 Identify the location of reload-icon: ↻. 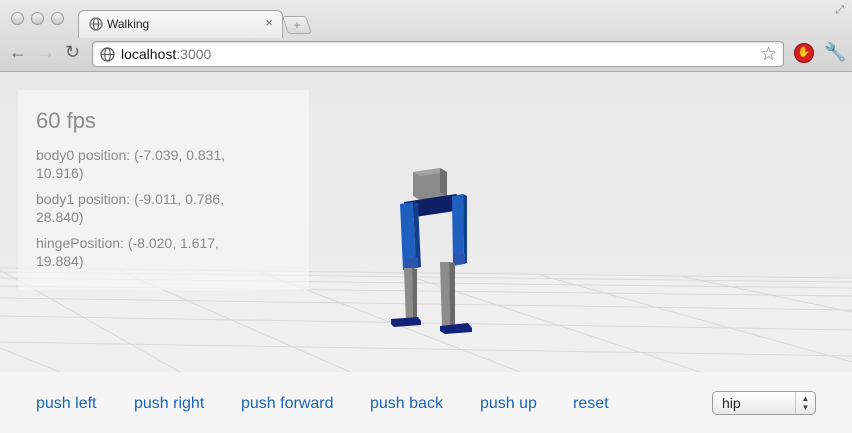
(72, 52).